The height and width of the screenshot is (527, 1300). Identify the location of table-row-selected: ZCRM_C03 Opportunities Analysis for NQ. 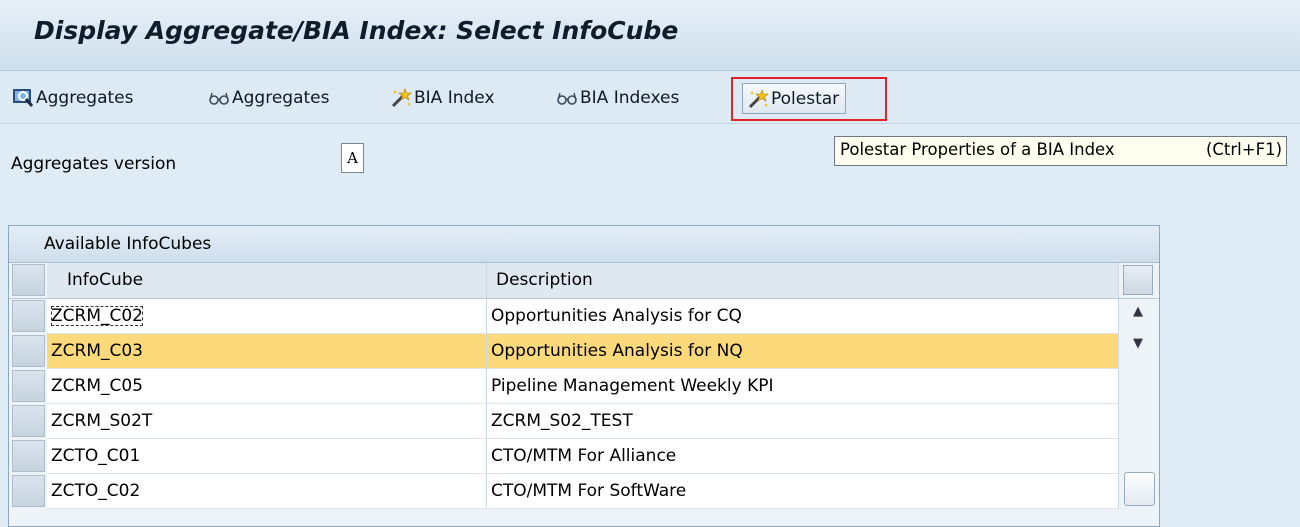
(584, 351).